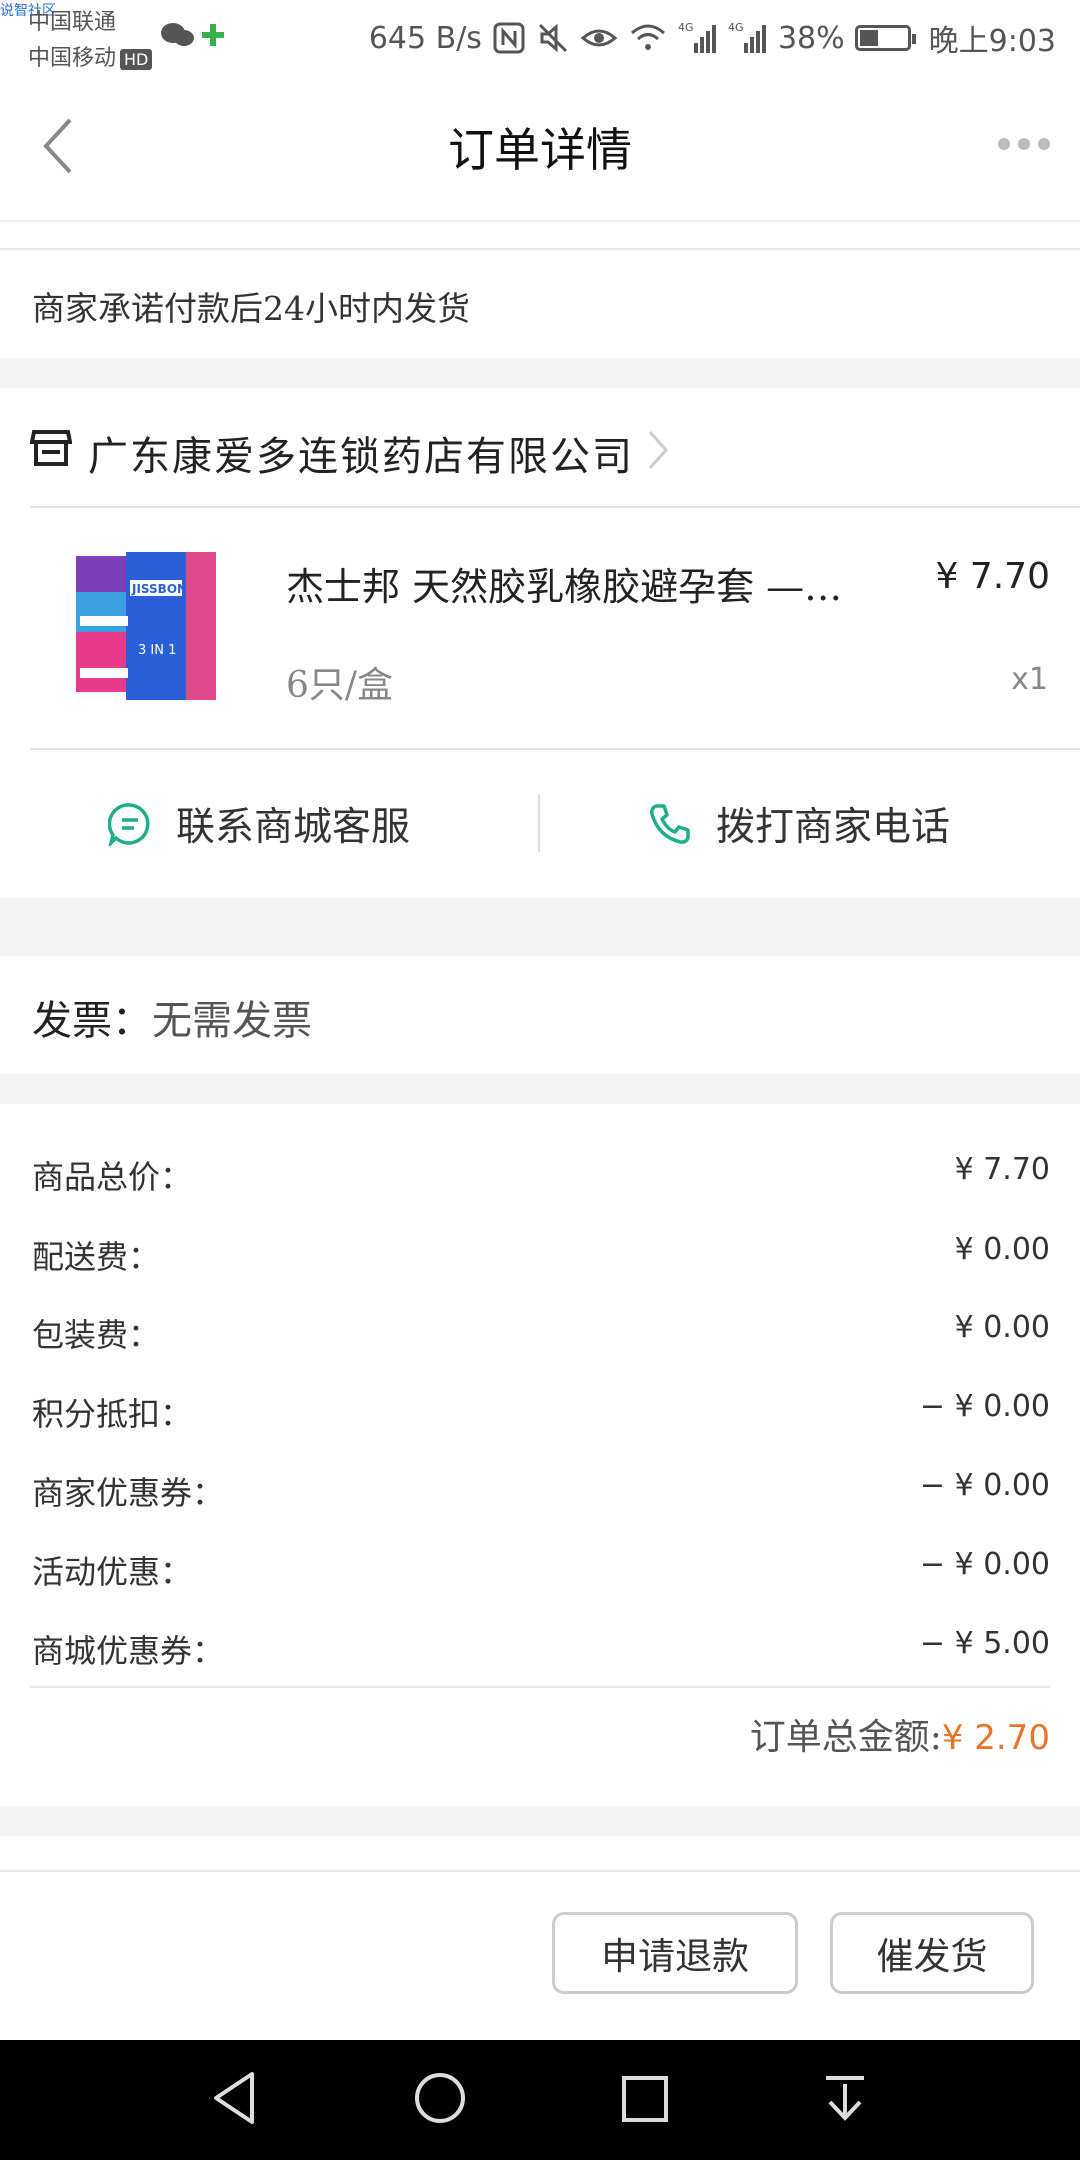 Image resolution: width=1080 pixels, height=2160 pixels. I want to click on invoice-row: 发票：无需发票, so click(172, 1017).